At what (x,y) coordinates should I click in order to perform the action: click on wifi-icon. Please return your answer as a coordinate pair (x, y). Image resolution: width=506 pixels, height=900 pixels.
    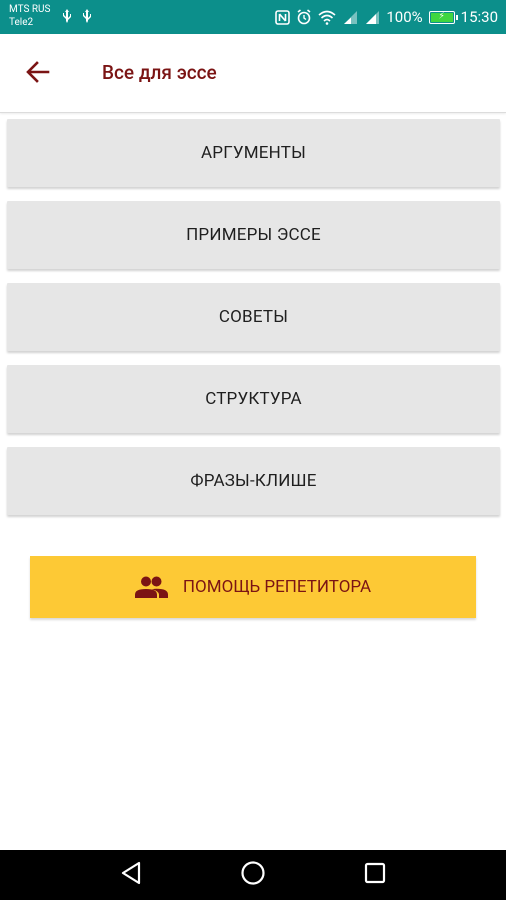
    Looking at the image, I should click on (327, 17).